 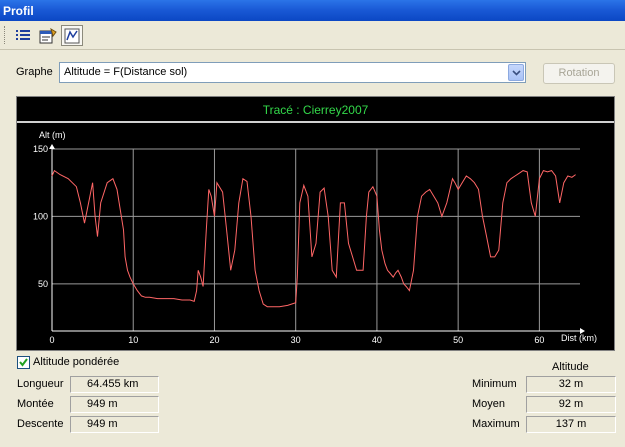 I want to click on graph-label: Graphe, so click(x=34, y=72).